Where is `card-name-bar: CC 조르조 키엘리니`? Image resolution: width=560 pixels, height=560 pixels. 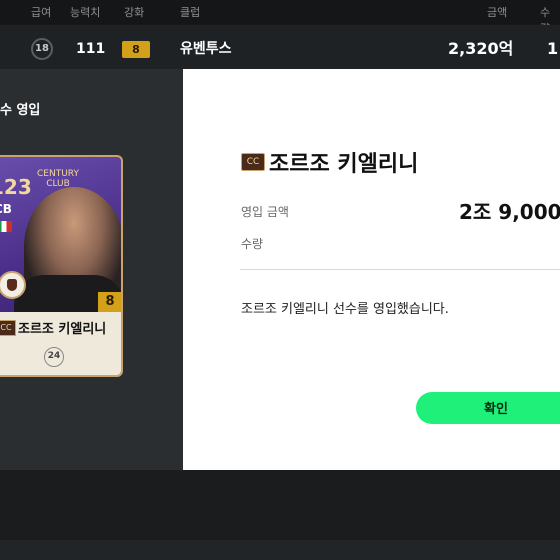
card-name-bar: CC 조르조 키엘리니 is located at coordinates (60, 327).